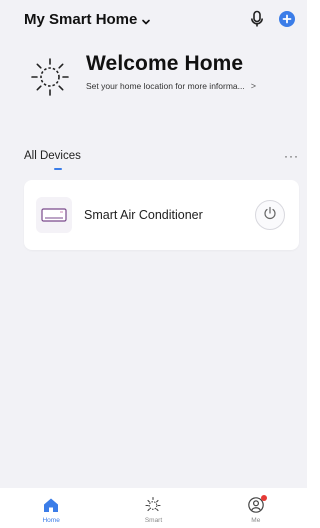  I want to click on power-button, so click(270, 215).